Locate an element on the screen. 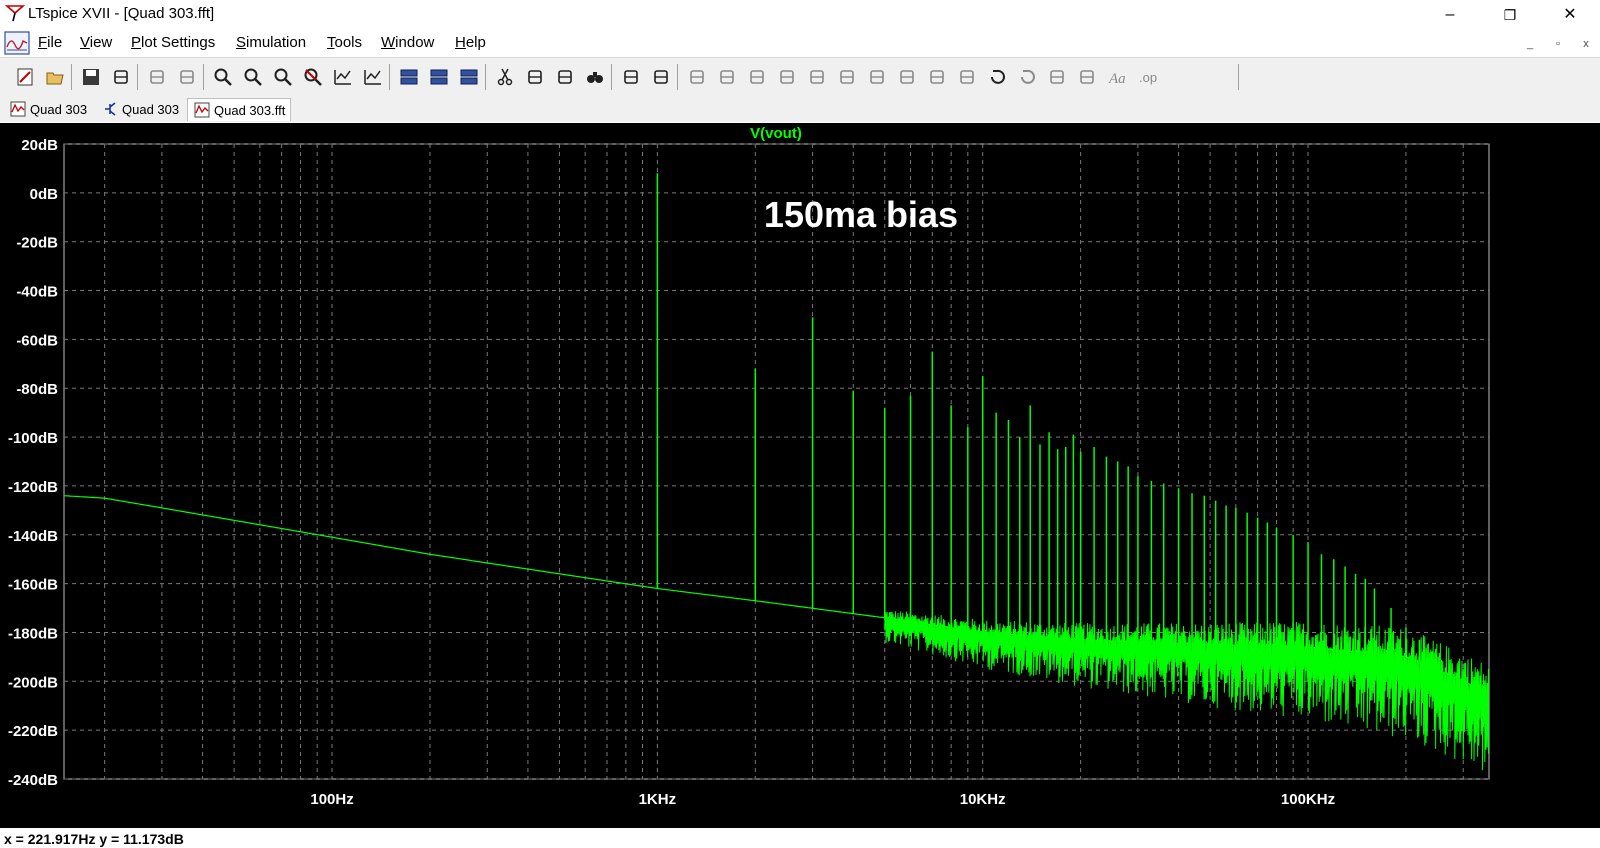  y-tick-label: -220dB is located at coordinates (33, 731).